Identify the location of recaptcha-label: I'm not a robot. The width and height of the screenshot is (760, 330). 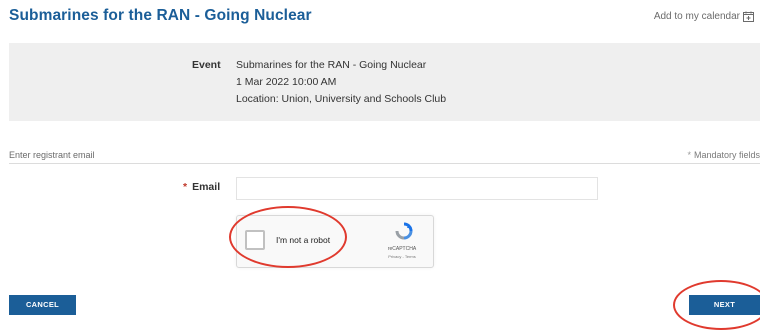
(303, 240).